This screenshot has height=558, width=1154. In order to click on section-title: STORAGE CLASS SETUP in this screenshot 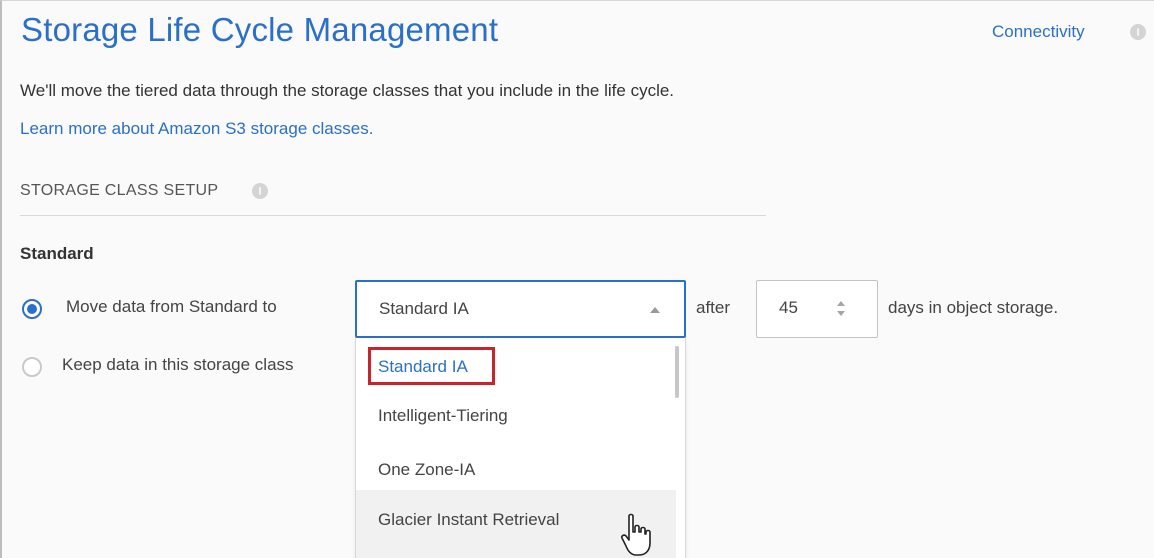, I will do `click(119, 190)`.